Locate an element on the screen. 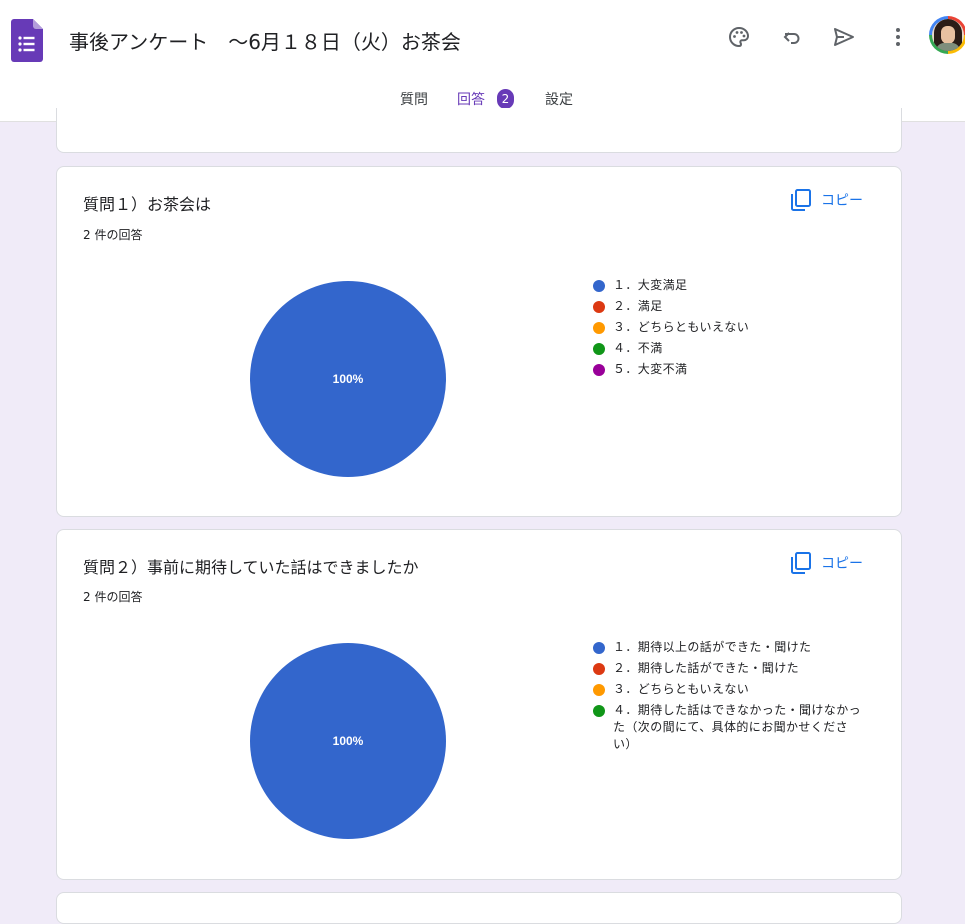 This screenshot has width=965, height=924. account-avatar is located at coordinates (947, 35).